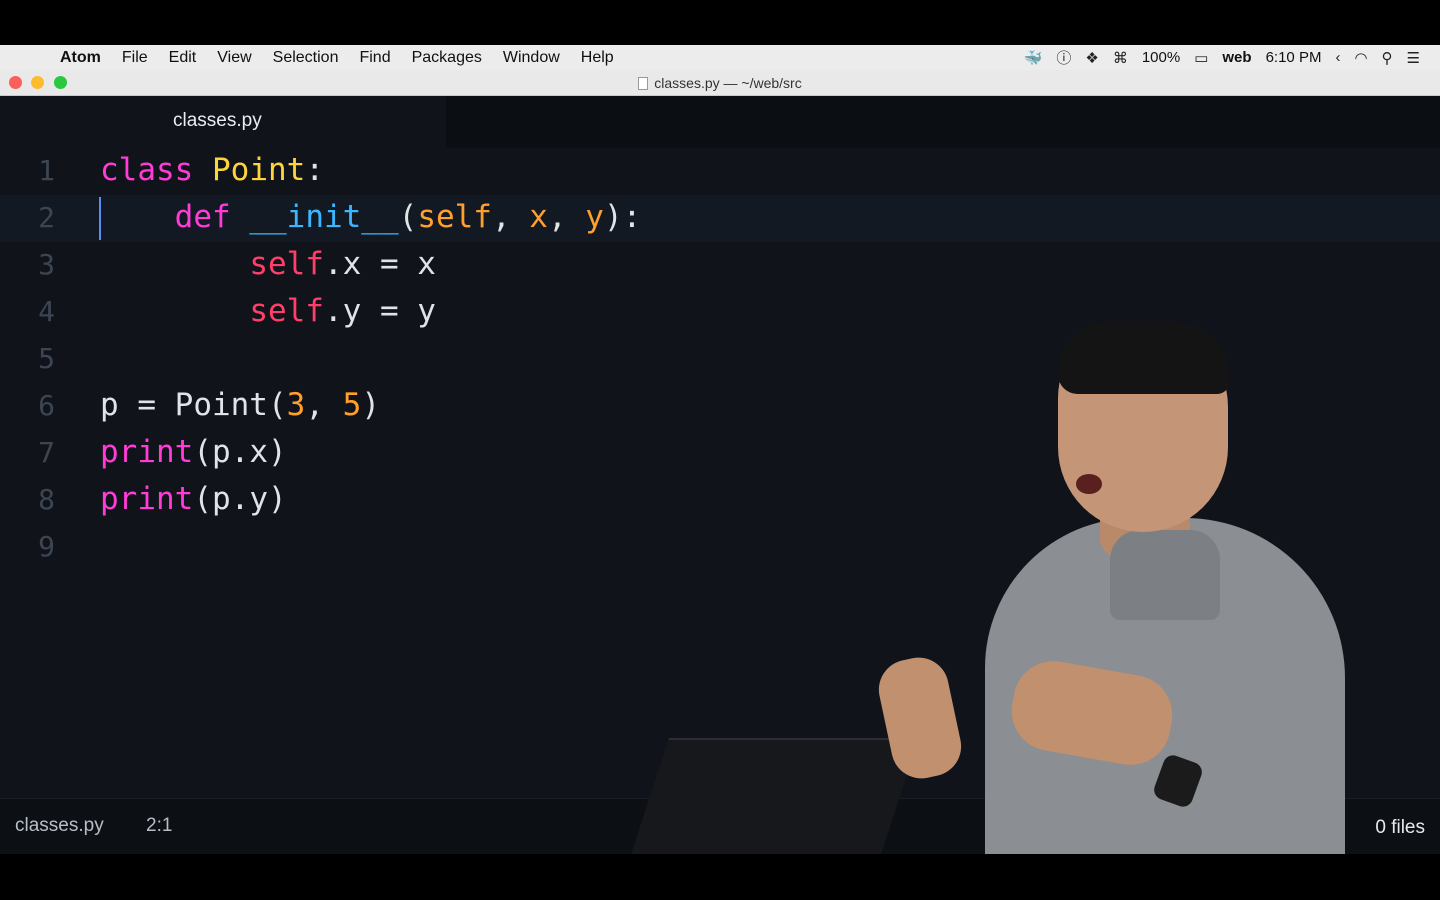 The width and height of the screenshot is (1440, 900). I want to click on spotlight-search-icon: ⚲, so click(1387, 58).